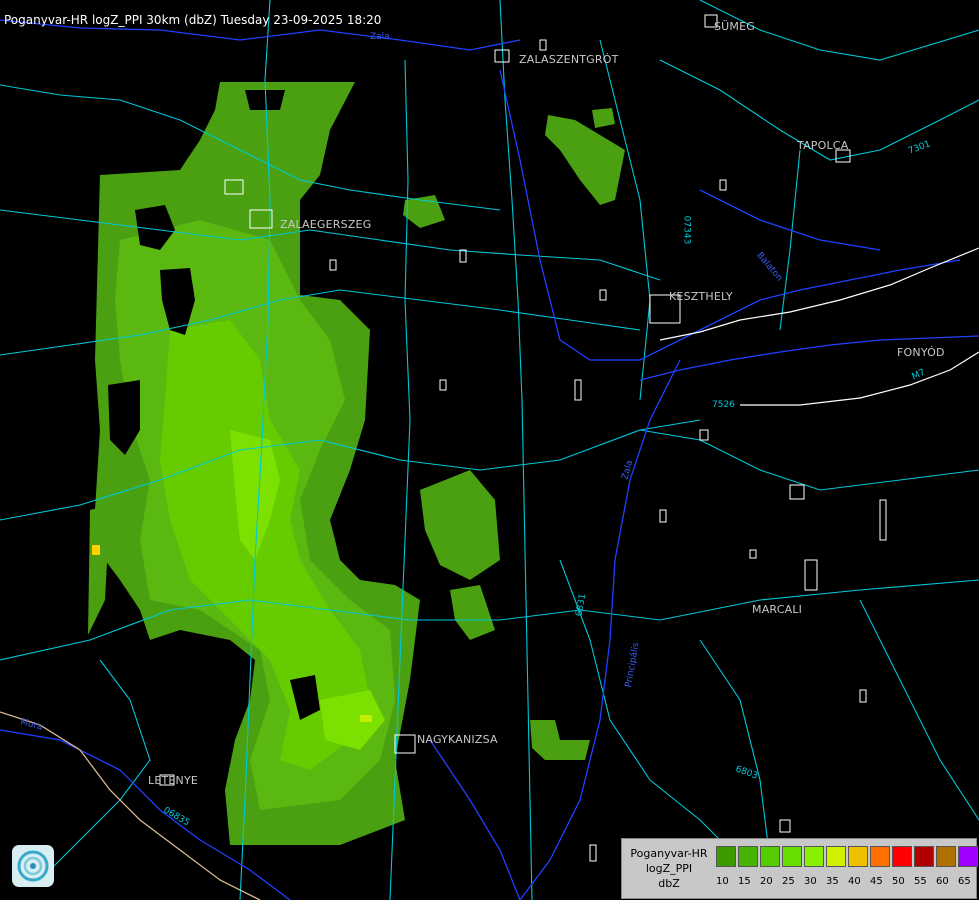  I want to click on legend-tick: 10, so click(722, 881).